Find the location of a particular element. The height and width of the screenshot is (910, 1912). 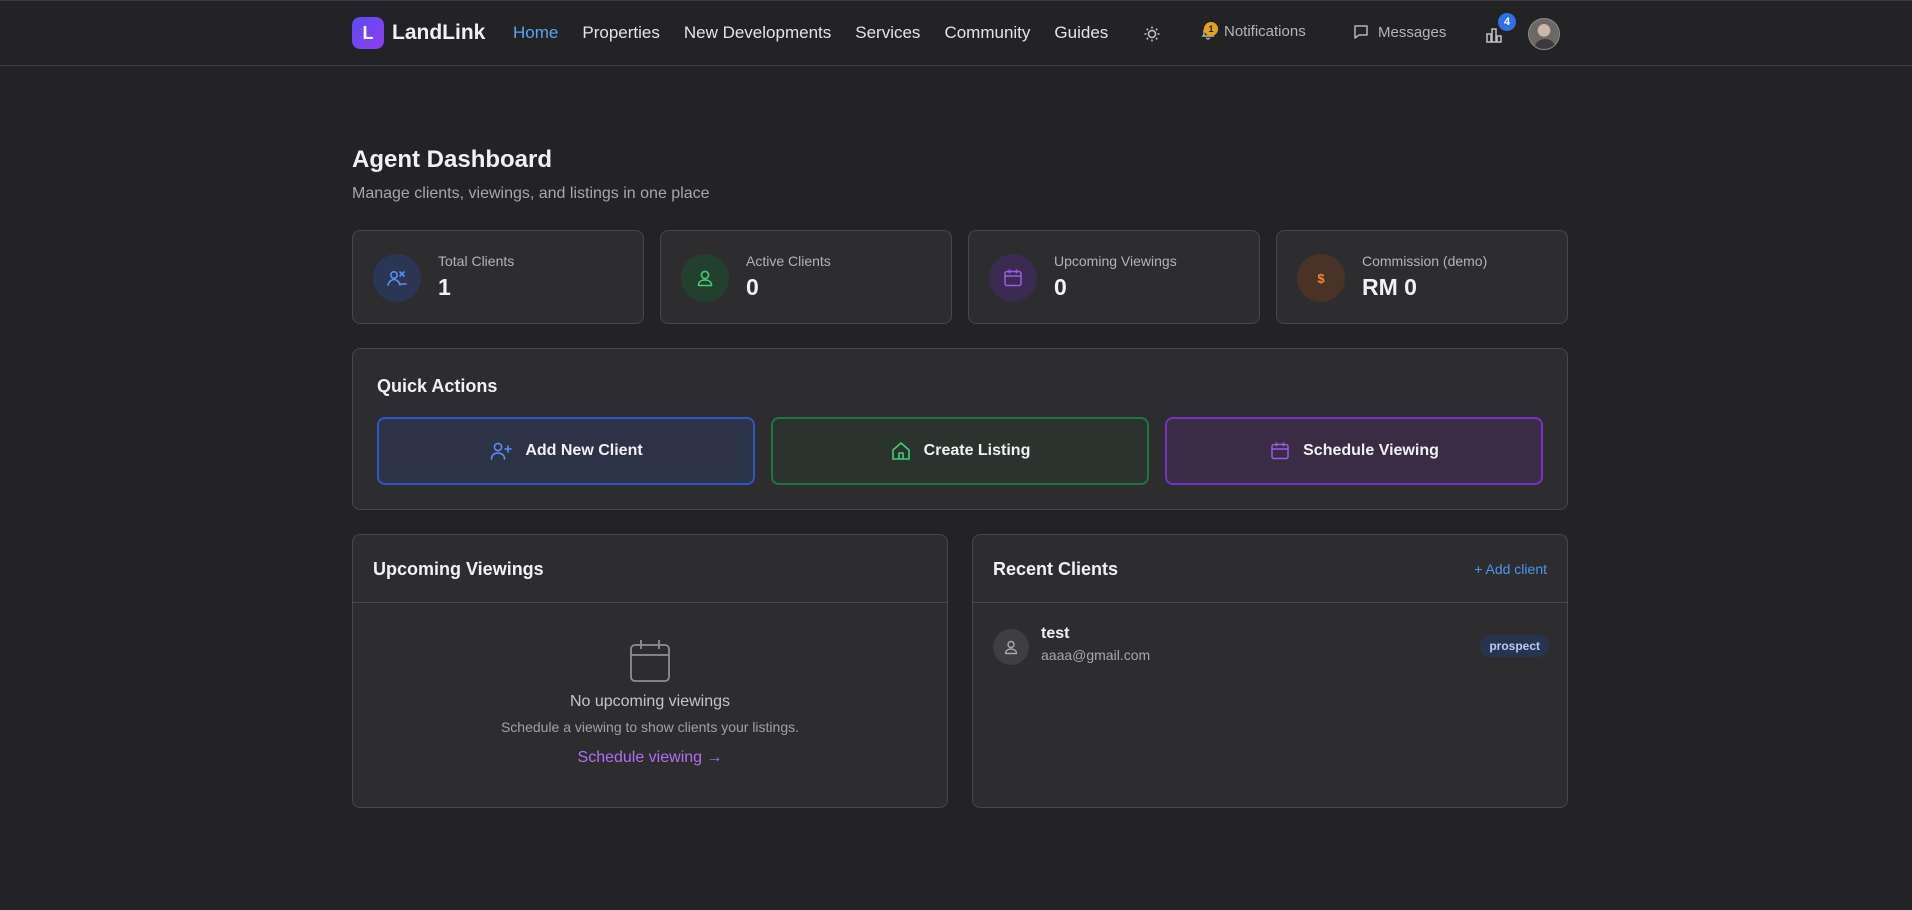

client-name: test is located at coordinates (1055, 633).